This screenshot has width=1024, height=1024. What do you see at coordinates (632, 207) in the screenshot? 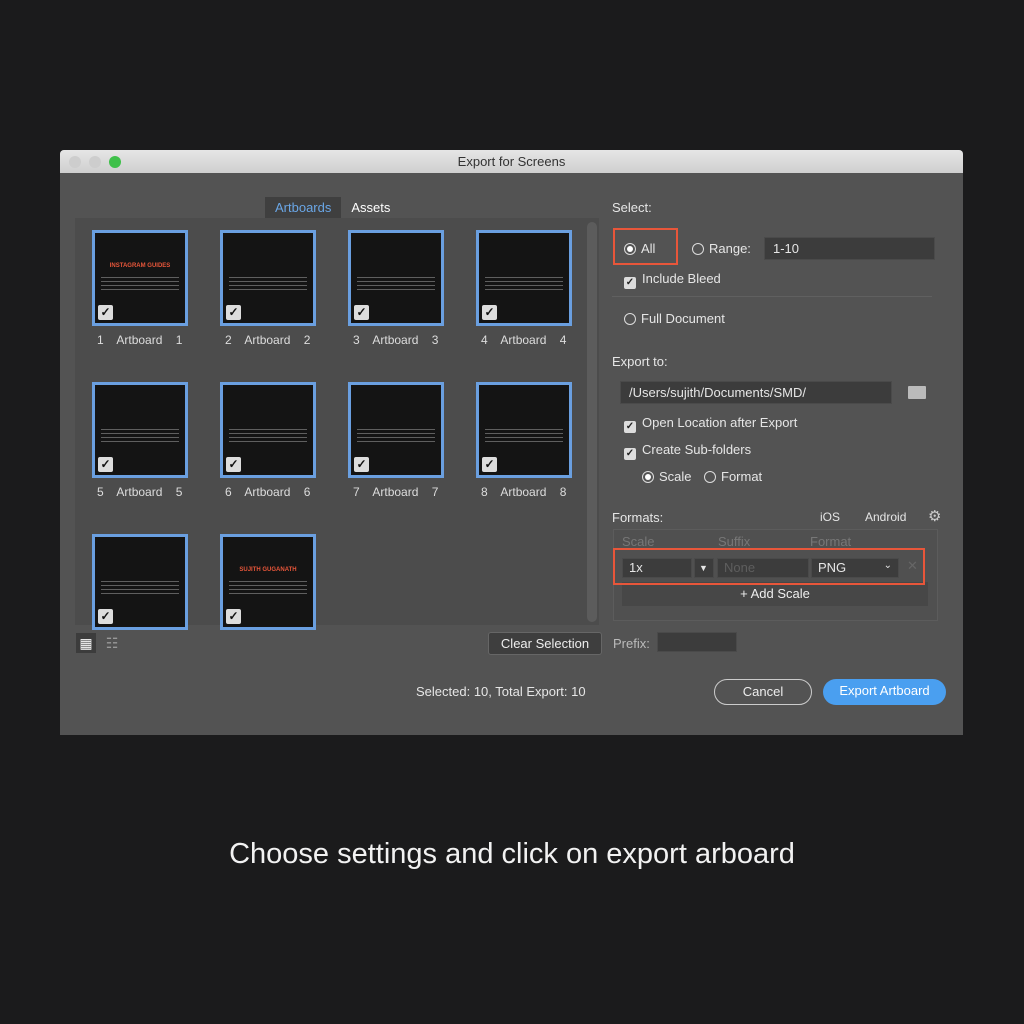
I see `select-label: Select:` at bounding box center [632, 207].